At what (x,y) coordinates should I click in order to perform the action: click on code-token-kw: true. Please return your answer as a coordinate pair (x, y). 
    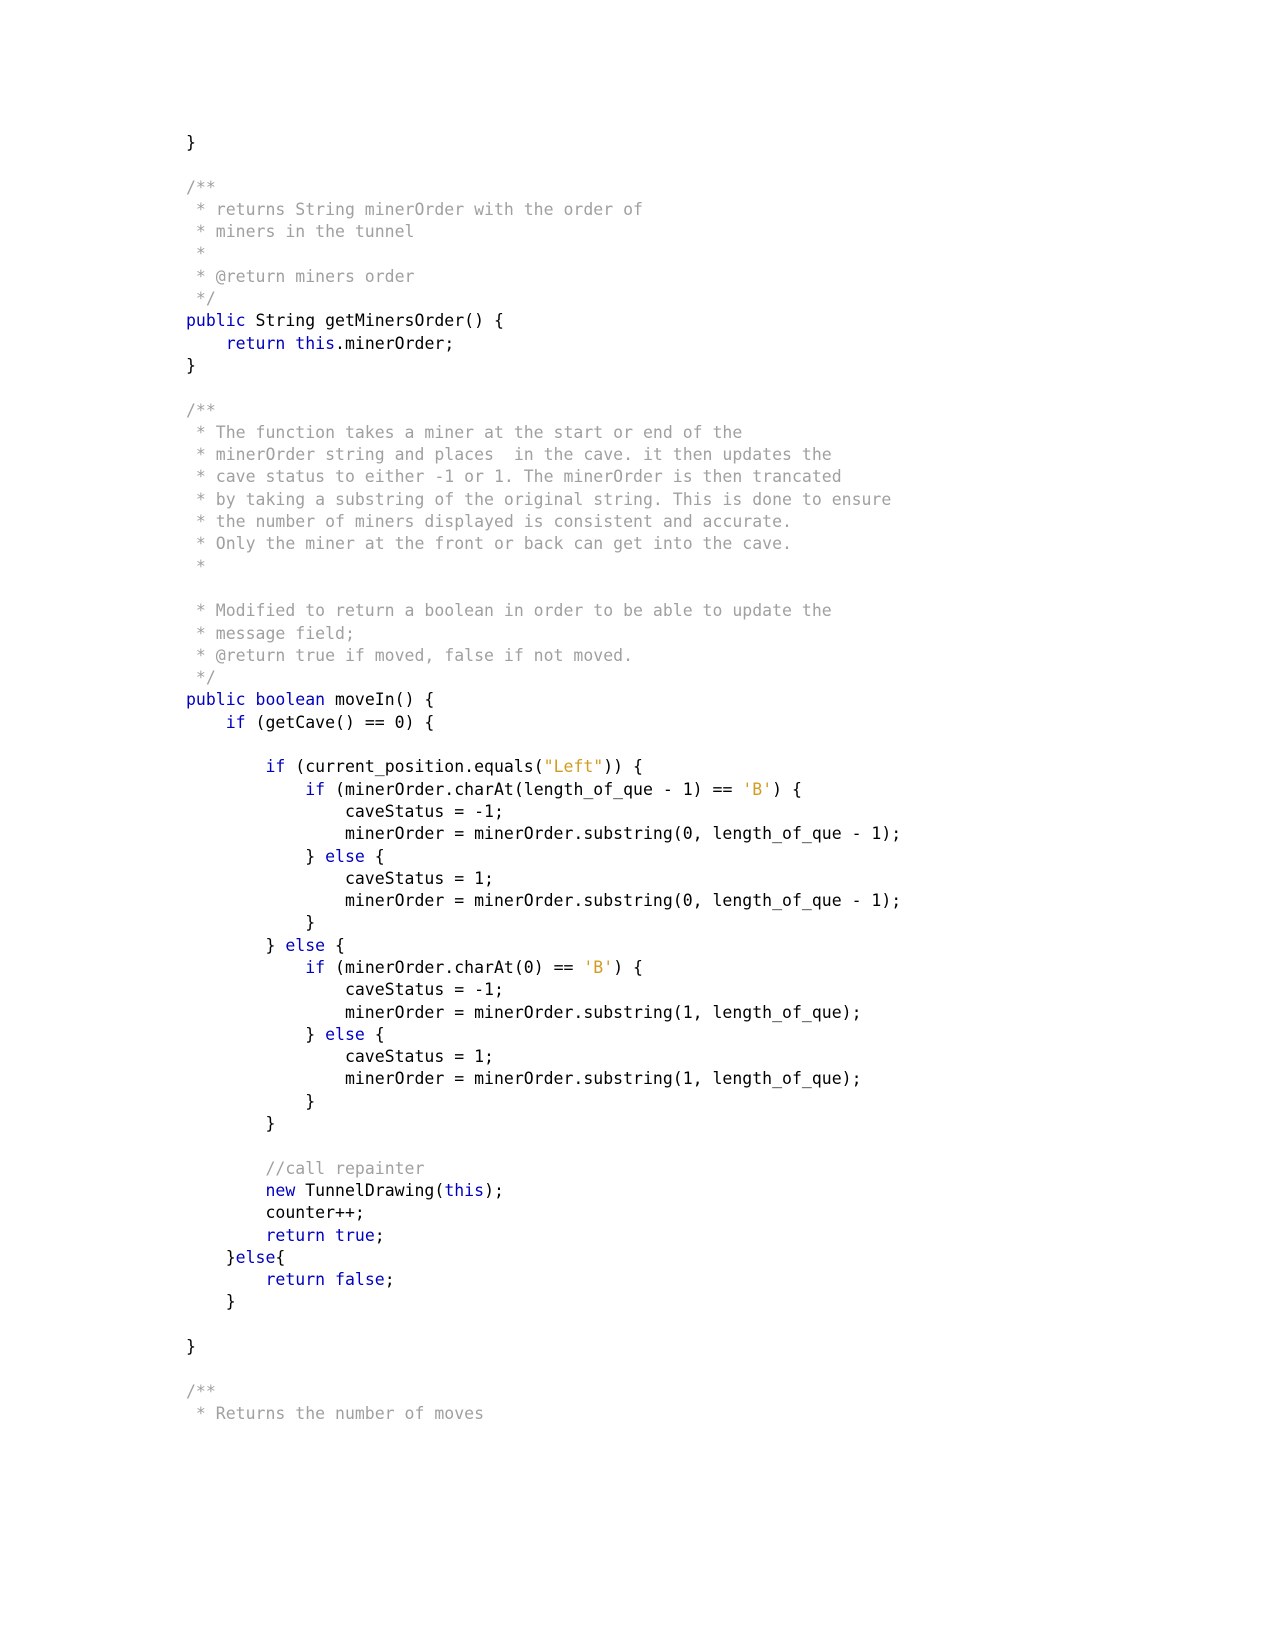
    Looking at the image, I should click on (355, 1235).